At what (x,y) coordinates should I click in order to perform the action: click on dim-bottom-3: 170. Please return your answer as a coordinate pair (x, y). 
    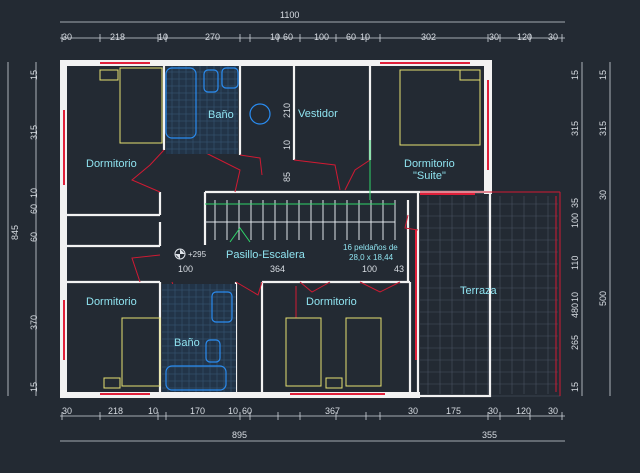
    Looking at the image, I should click on (197, 411).